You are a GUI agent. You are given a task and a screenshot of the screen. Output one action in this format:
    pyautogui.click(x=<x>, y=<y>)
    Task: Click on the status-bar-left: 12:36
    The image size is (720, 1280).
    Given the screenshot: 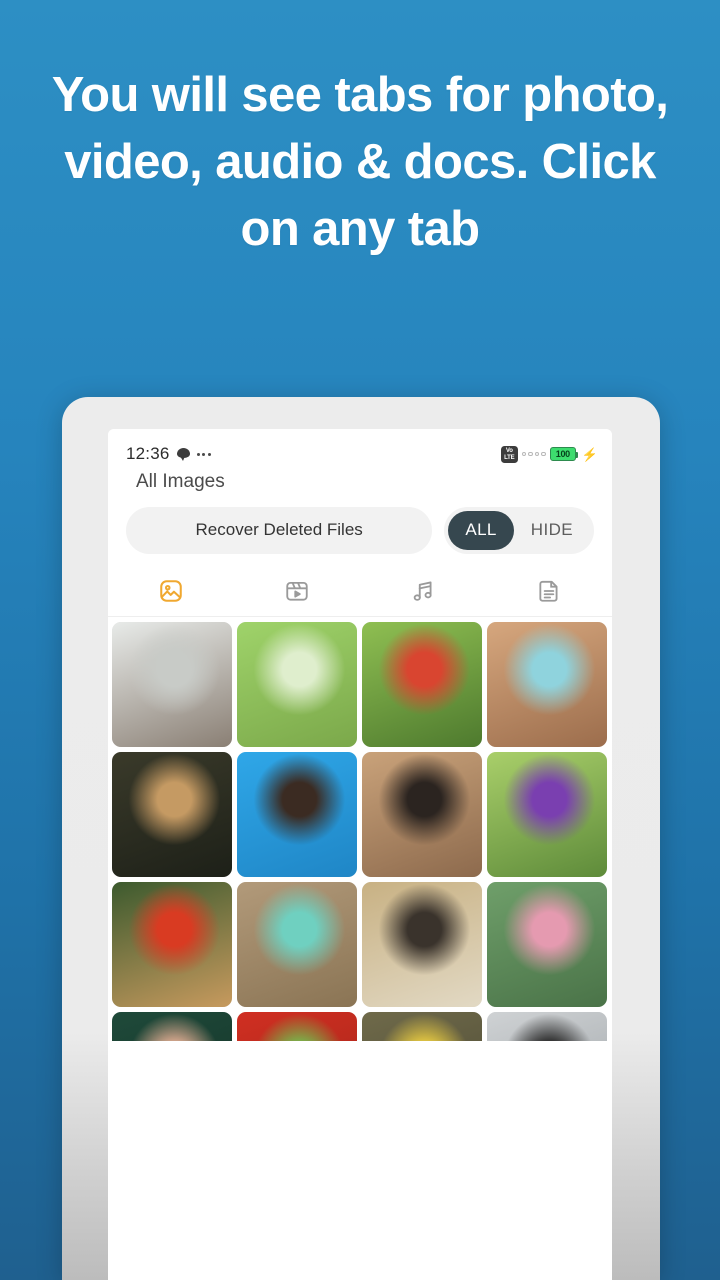 What is the action you would take?
    pyautogui.click(x=168, y=454)
    